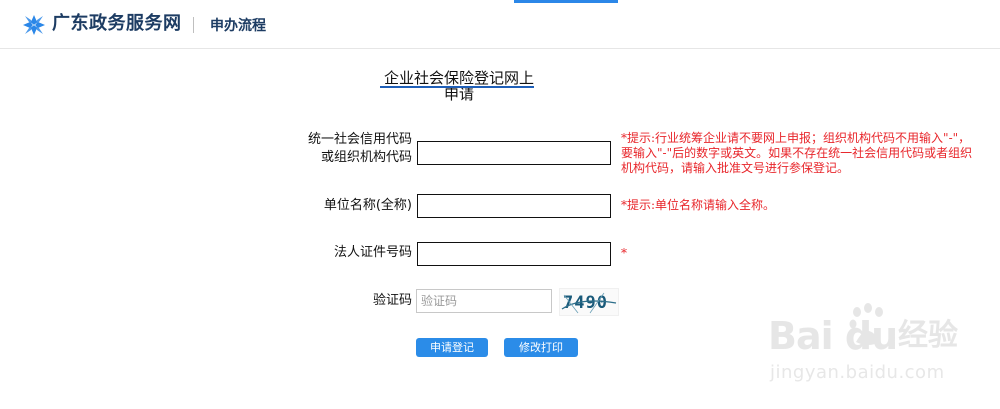 This screenshot has width=1000, height=409. I want to click on credit-code-label-line2: 或组织机构代码, so click(366, 157).